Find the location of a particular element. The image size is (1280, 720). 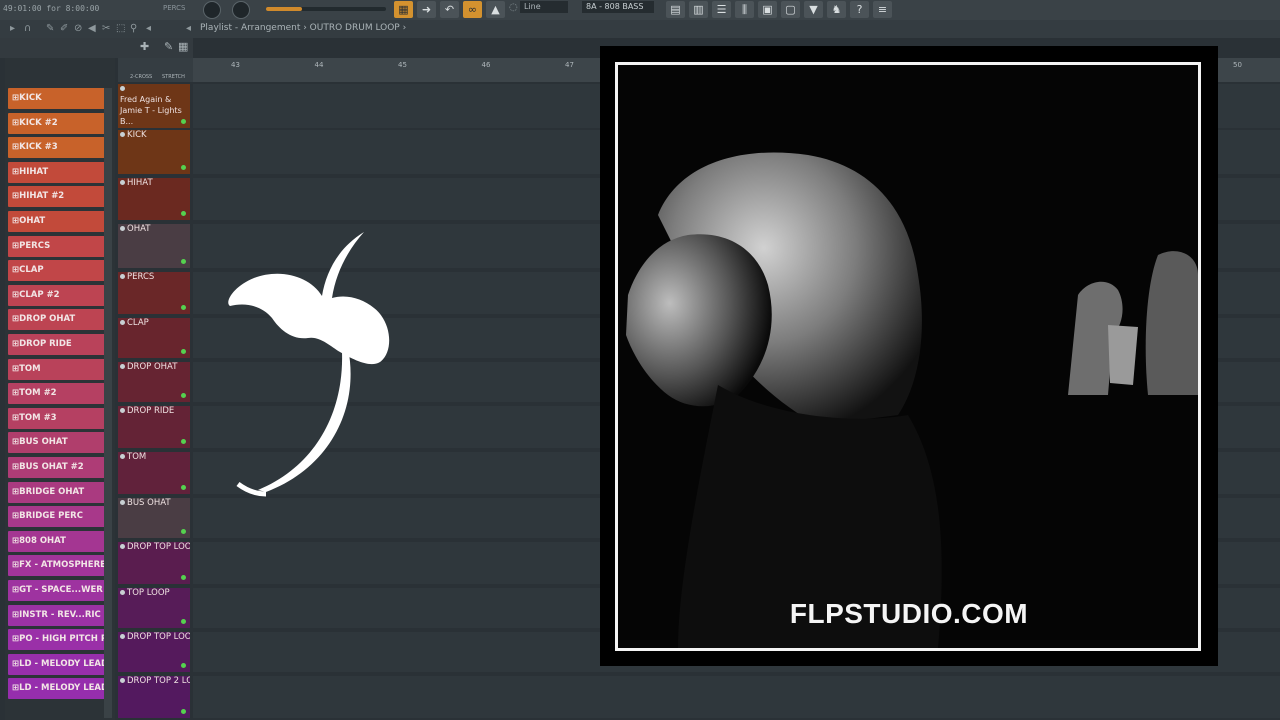

track-header: TOM is located at coordinates (154, 473).